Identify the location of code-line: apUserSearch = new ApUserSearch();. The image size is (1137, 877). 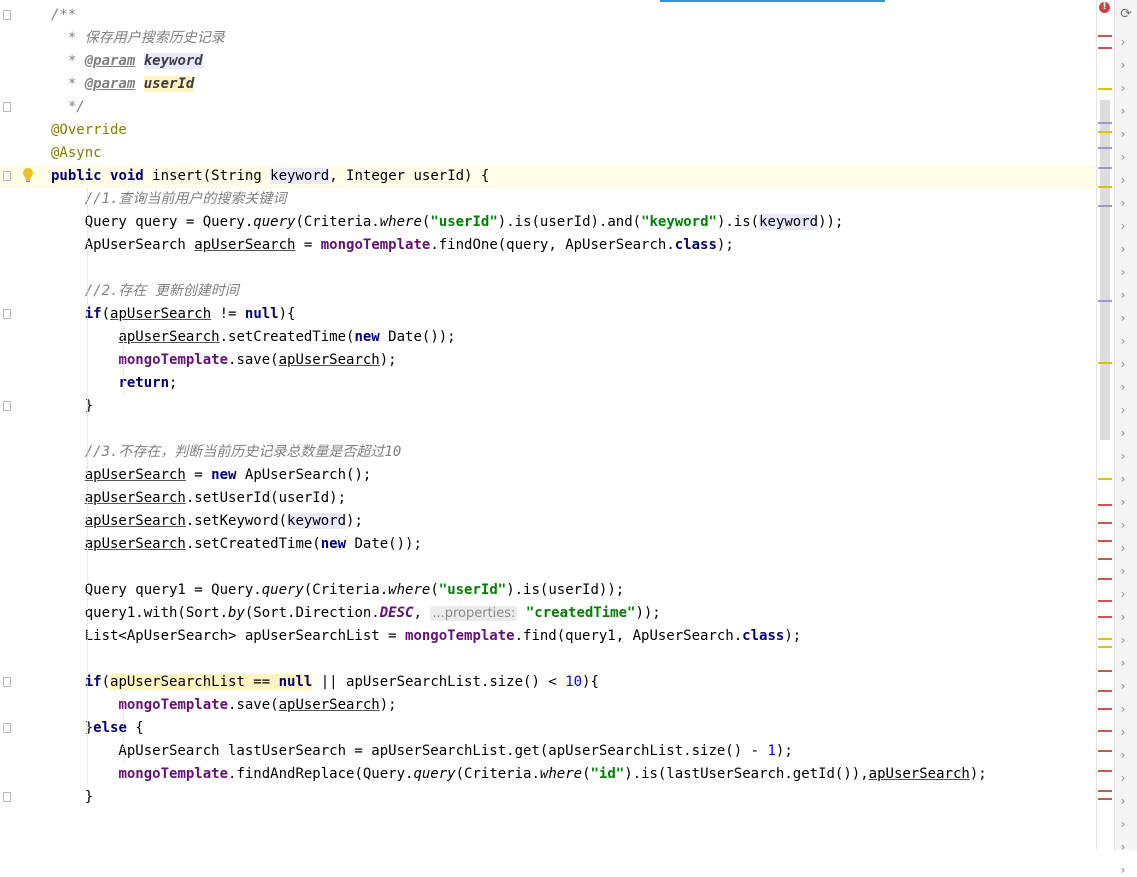
(548, 475).